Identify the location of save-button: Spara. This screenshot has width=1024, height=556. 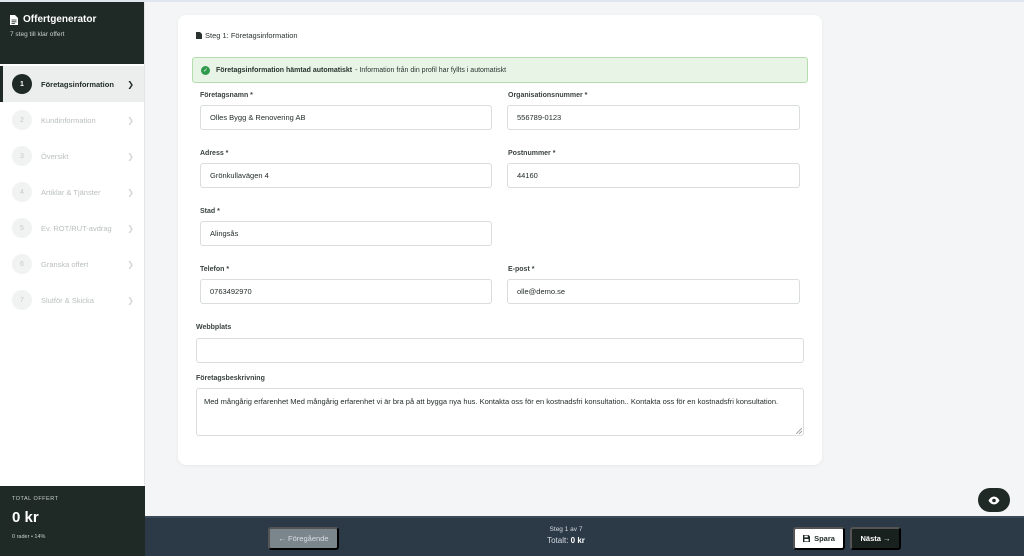
(819, 538).